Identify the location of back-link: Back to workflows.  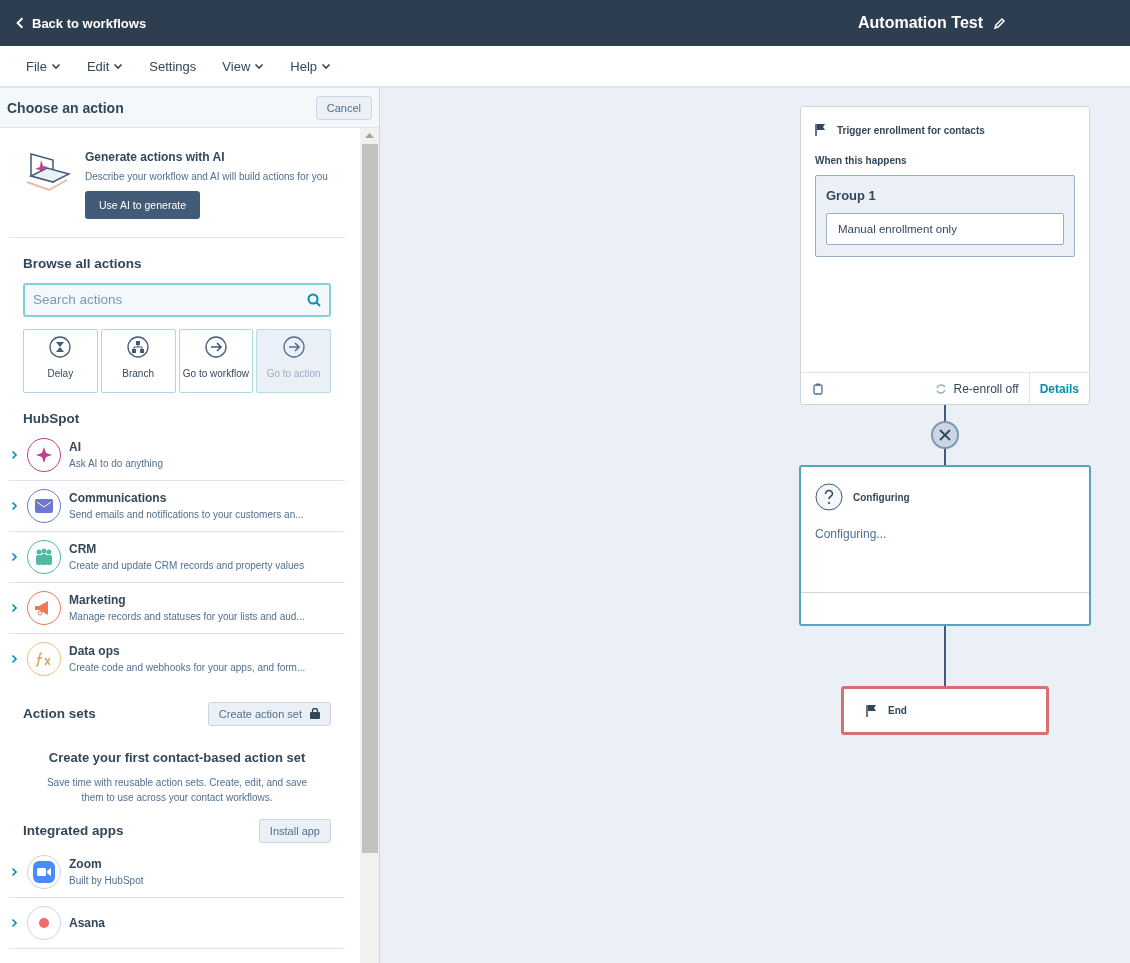
(80, 23).